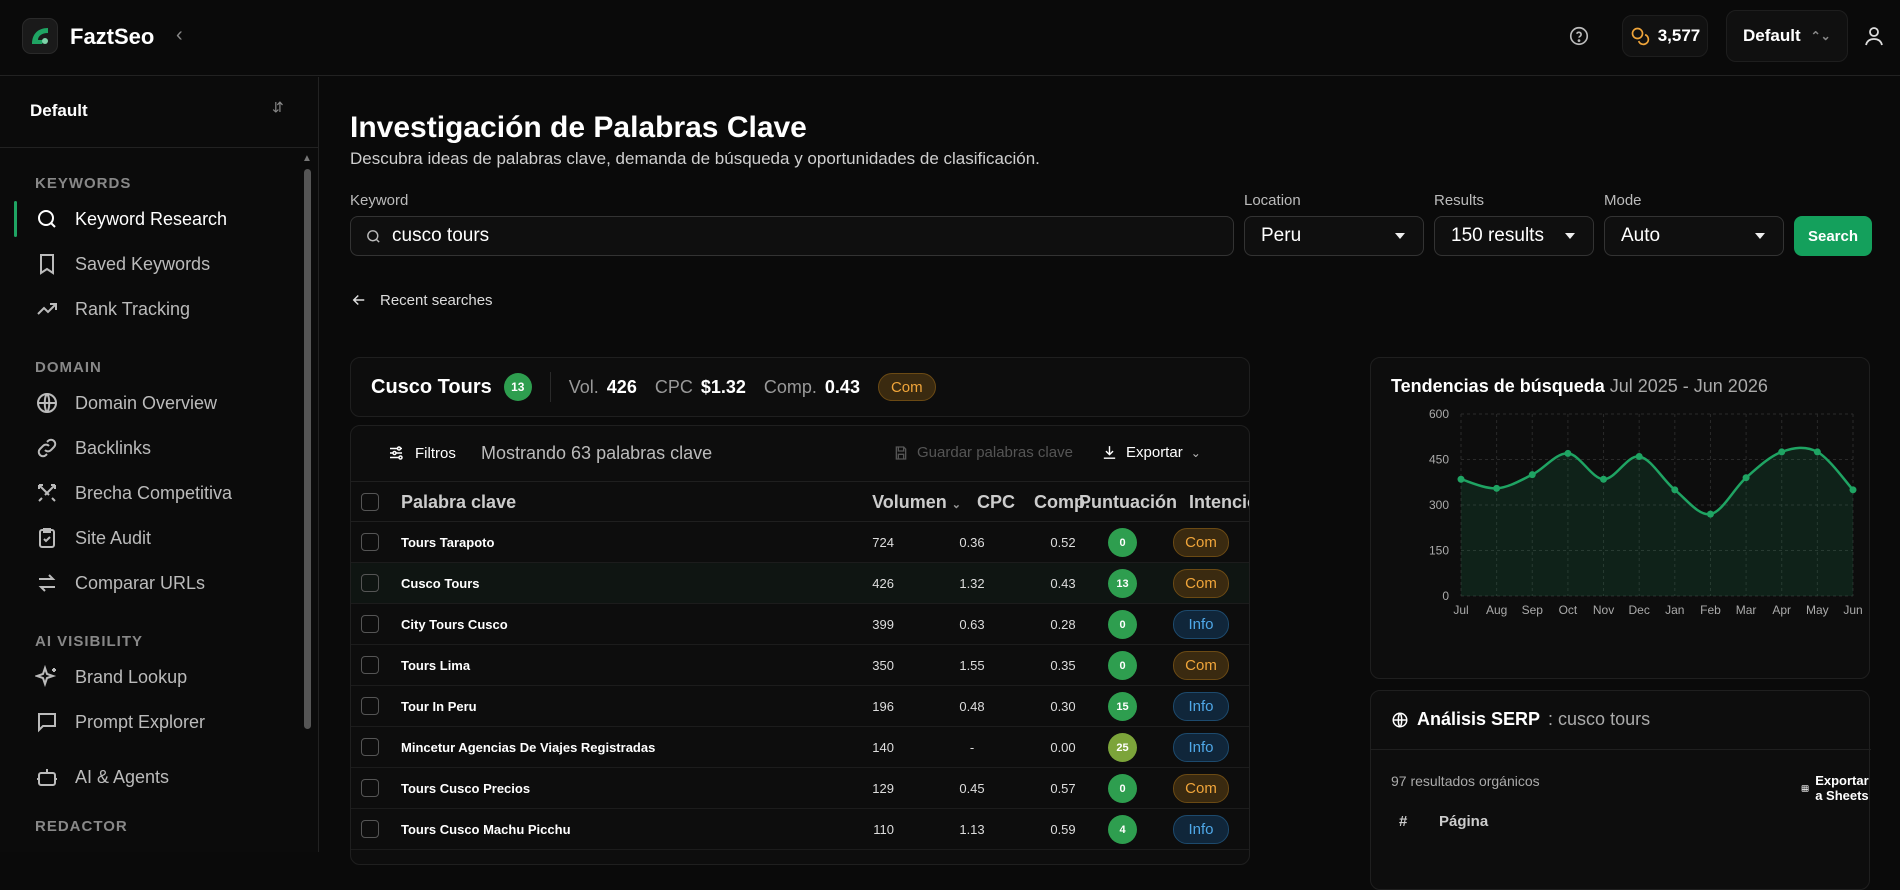  What do you see at coordinates (278, 107) in the screenshot?
I see `chevron-updown-icon: ⇵` at bounding box center [278, 107].